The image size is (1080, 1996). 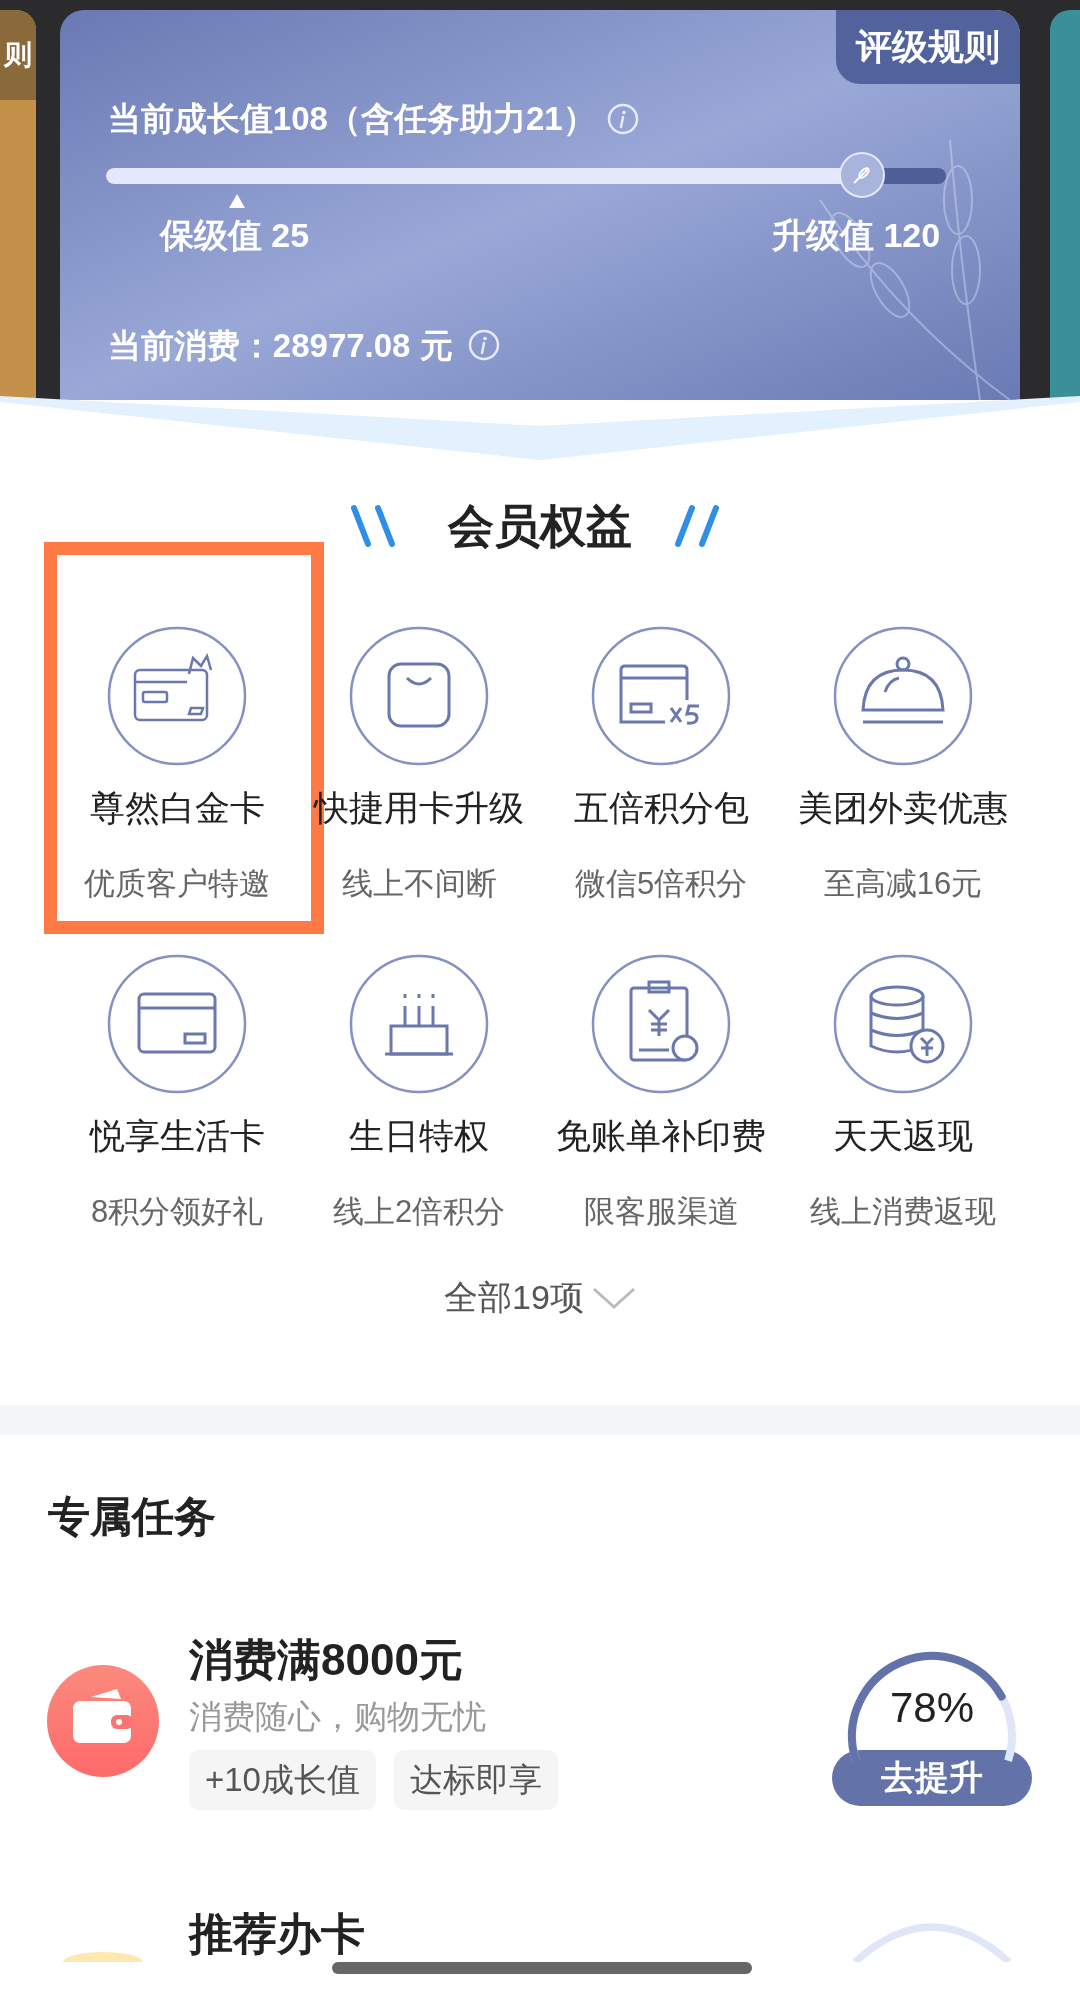 What do you see at coordinates (856, 235) in the screenshot?
I see `upgrade-level-label: 升级值 120` at bounding box center [856, 235].